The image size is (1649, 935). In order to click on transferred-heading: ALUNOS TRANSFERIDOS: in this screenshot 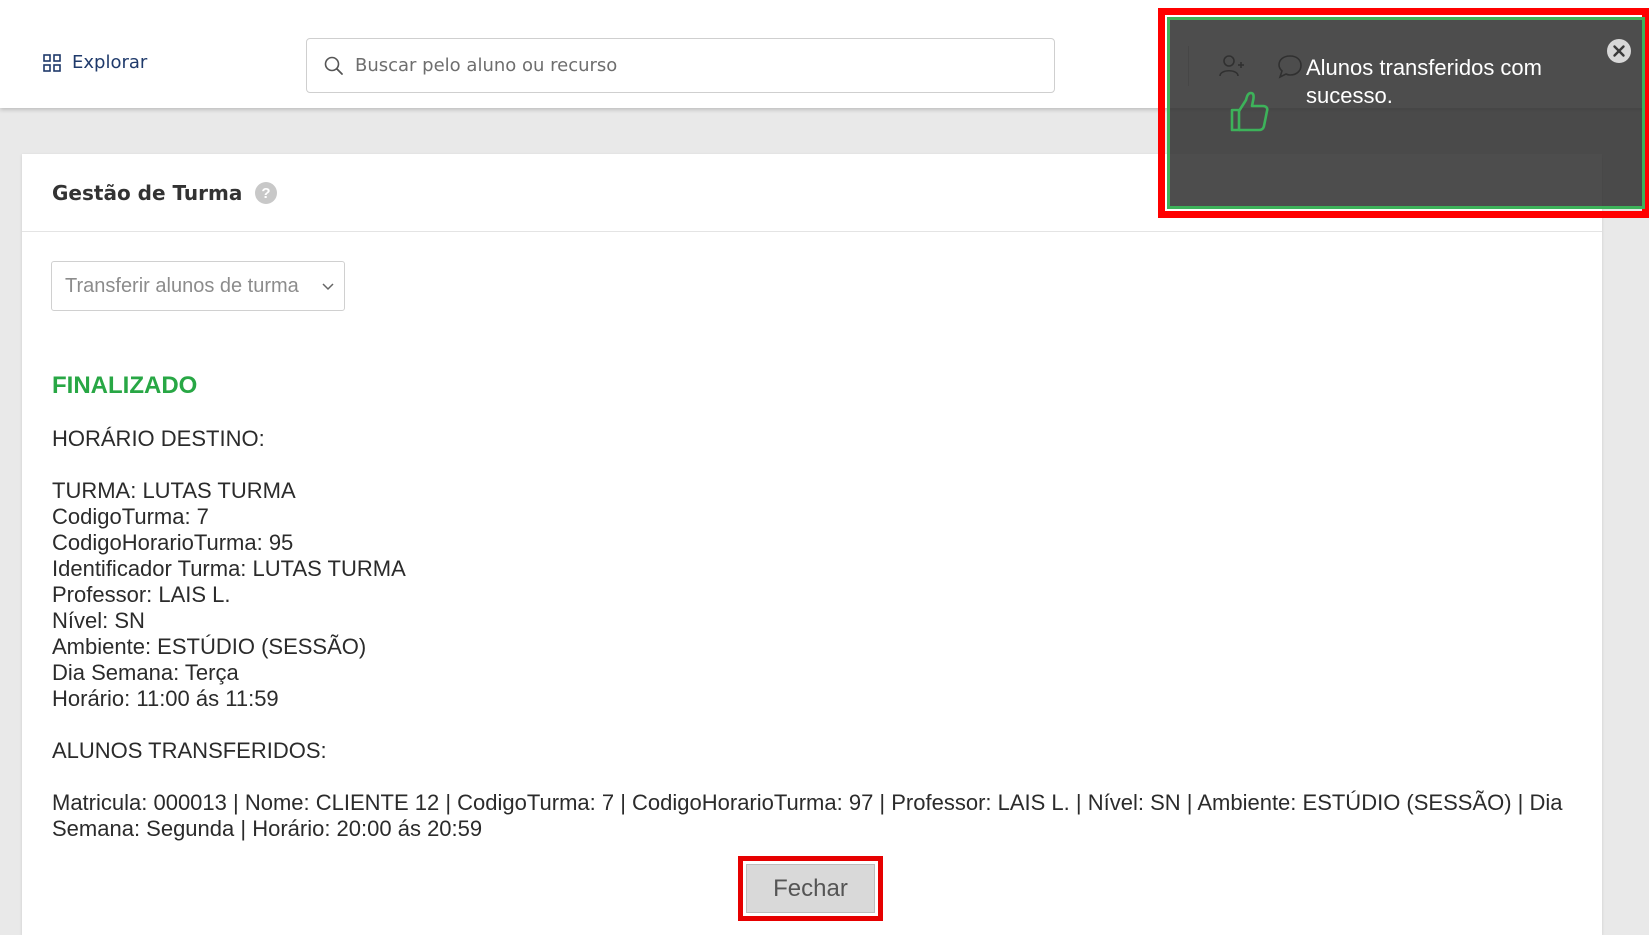, I will do `click(189, 750)`.